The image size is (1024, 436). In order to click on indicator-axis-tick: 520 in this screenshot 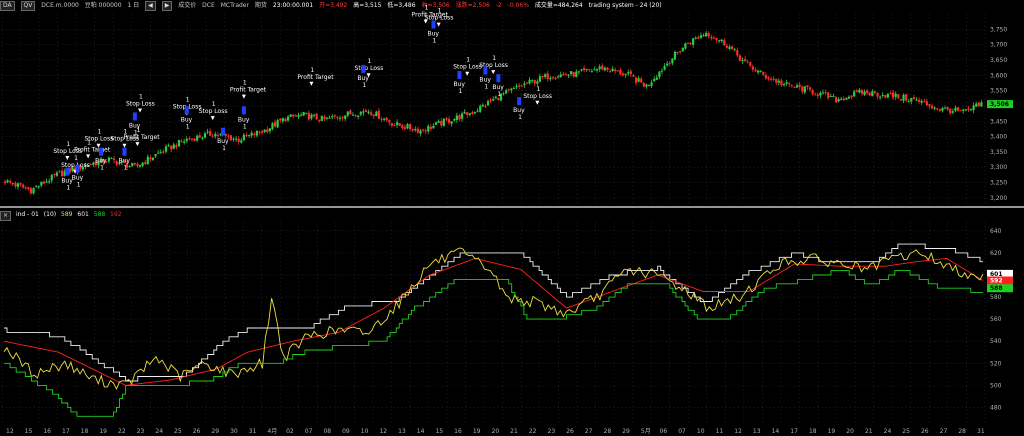, I will do `click(996, 363)`.